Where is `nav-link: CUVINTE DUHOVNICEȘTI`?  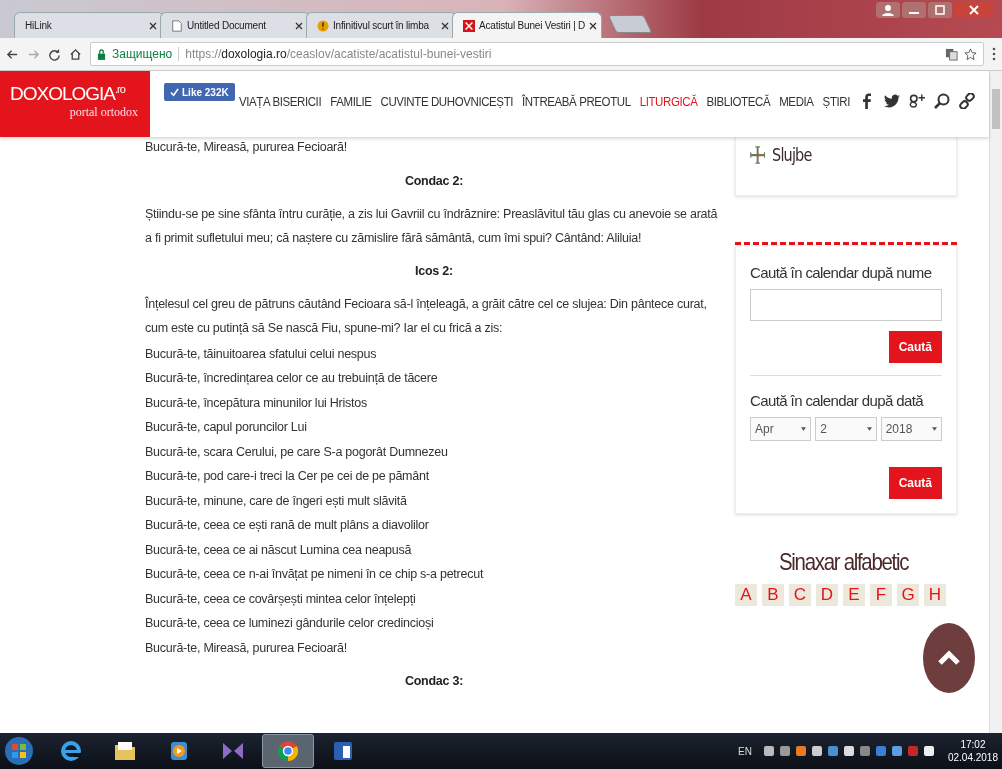
nav-link: CUVINTE DUHOVNICEȘTI is located at coordinates (447, 101).